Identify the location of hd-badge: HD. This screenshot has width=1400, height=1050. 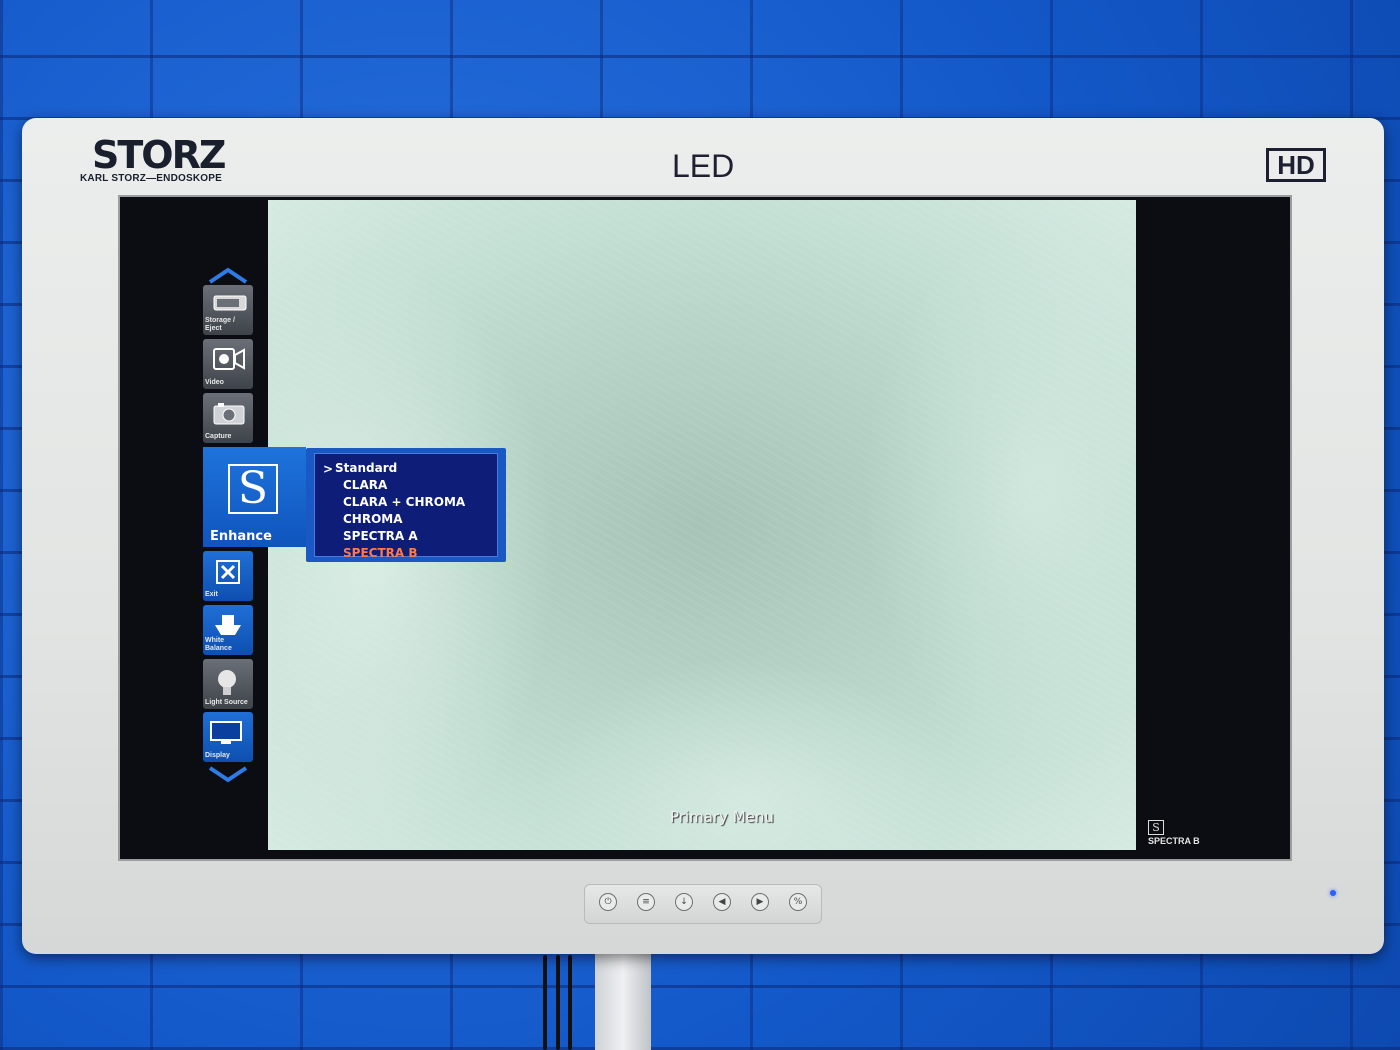
(1296, 165).